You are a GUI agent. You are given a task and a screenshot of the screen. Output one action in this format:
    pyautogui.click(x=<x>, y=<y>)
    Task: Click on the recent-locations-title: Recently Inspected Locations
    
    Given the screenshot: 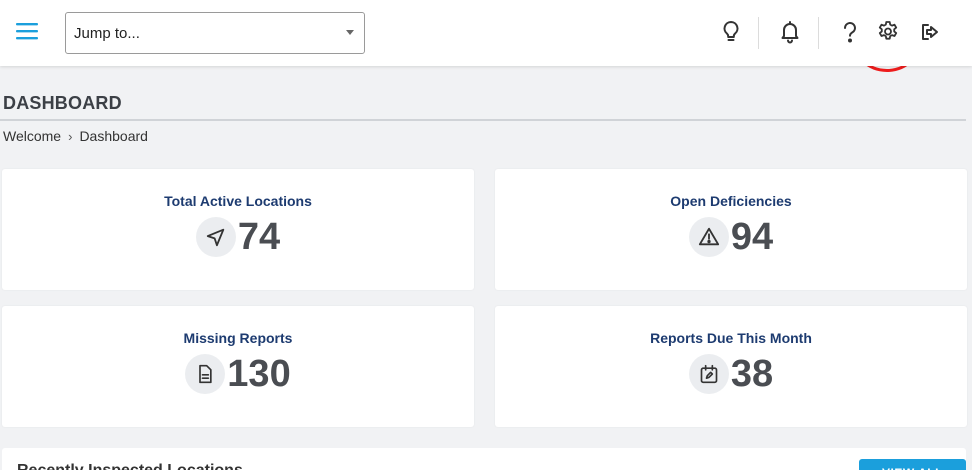 What is the action you would take?
    pyautogui.click(x=130, y=466)
    